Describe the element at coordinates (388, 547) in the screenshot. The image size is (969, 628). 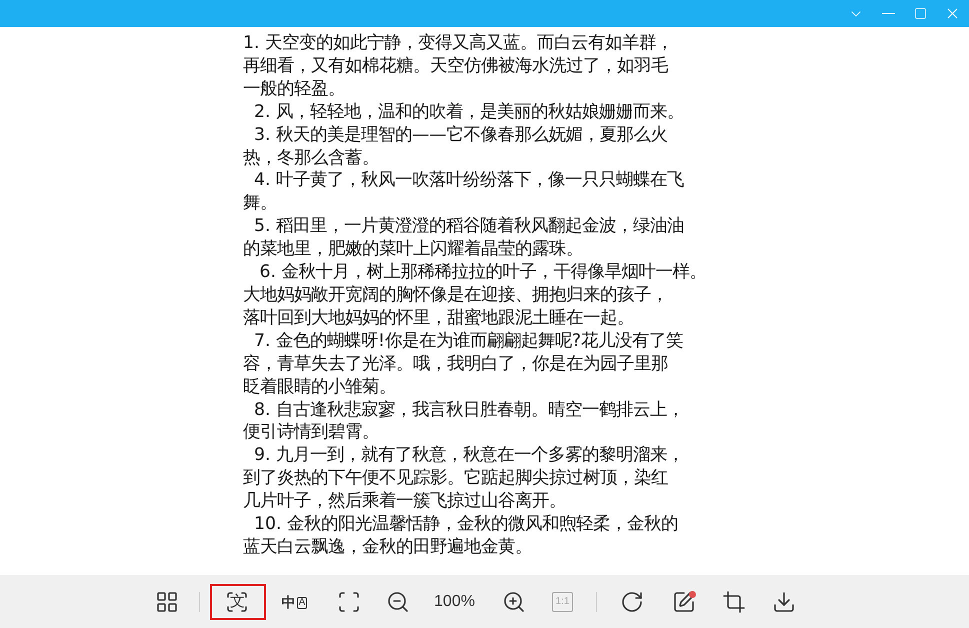
I see `document-line: 蓝天白云飘逸，金秋的田野遍地金黄。` at that location.